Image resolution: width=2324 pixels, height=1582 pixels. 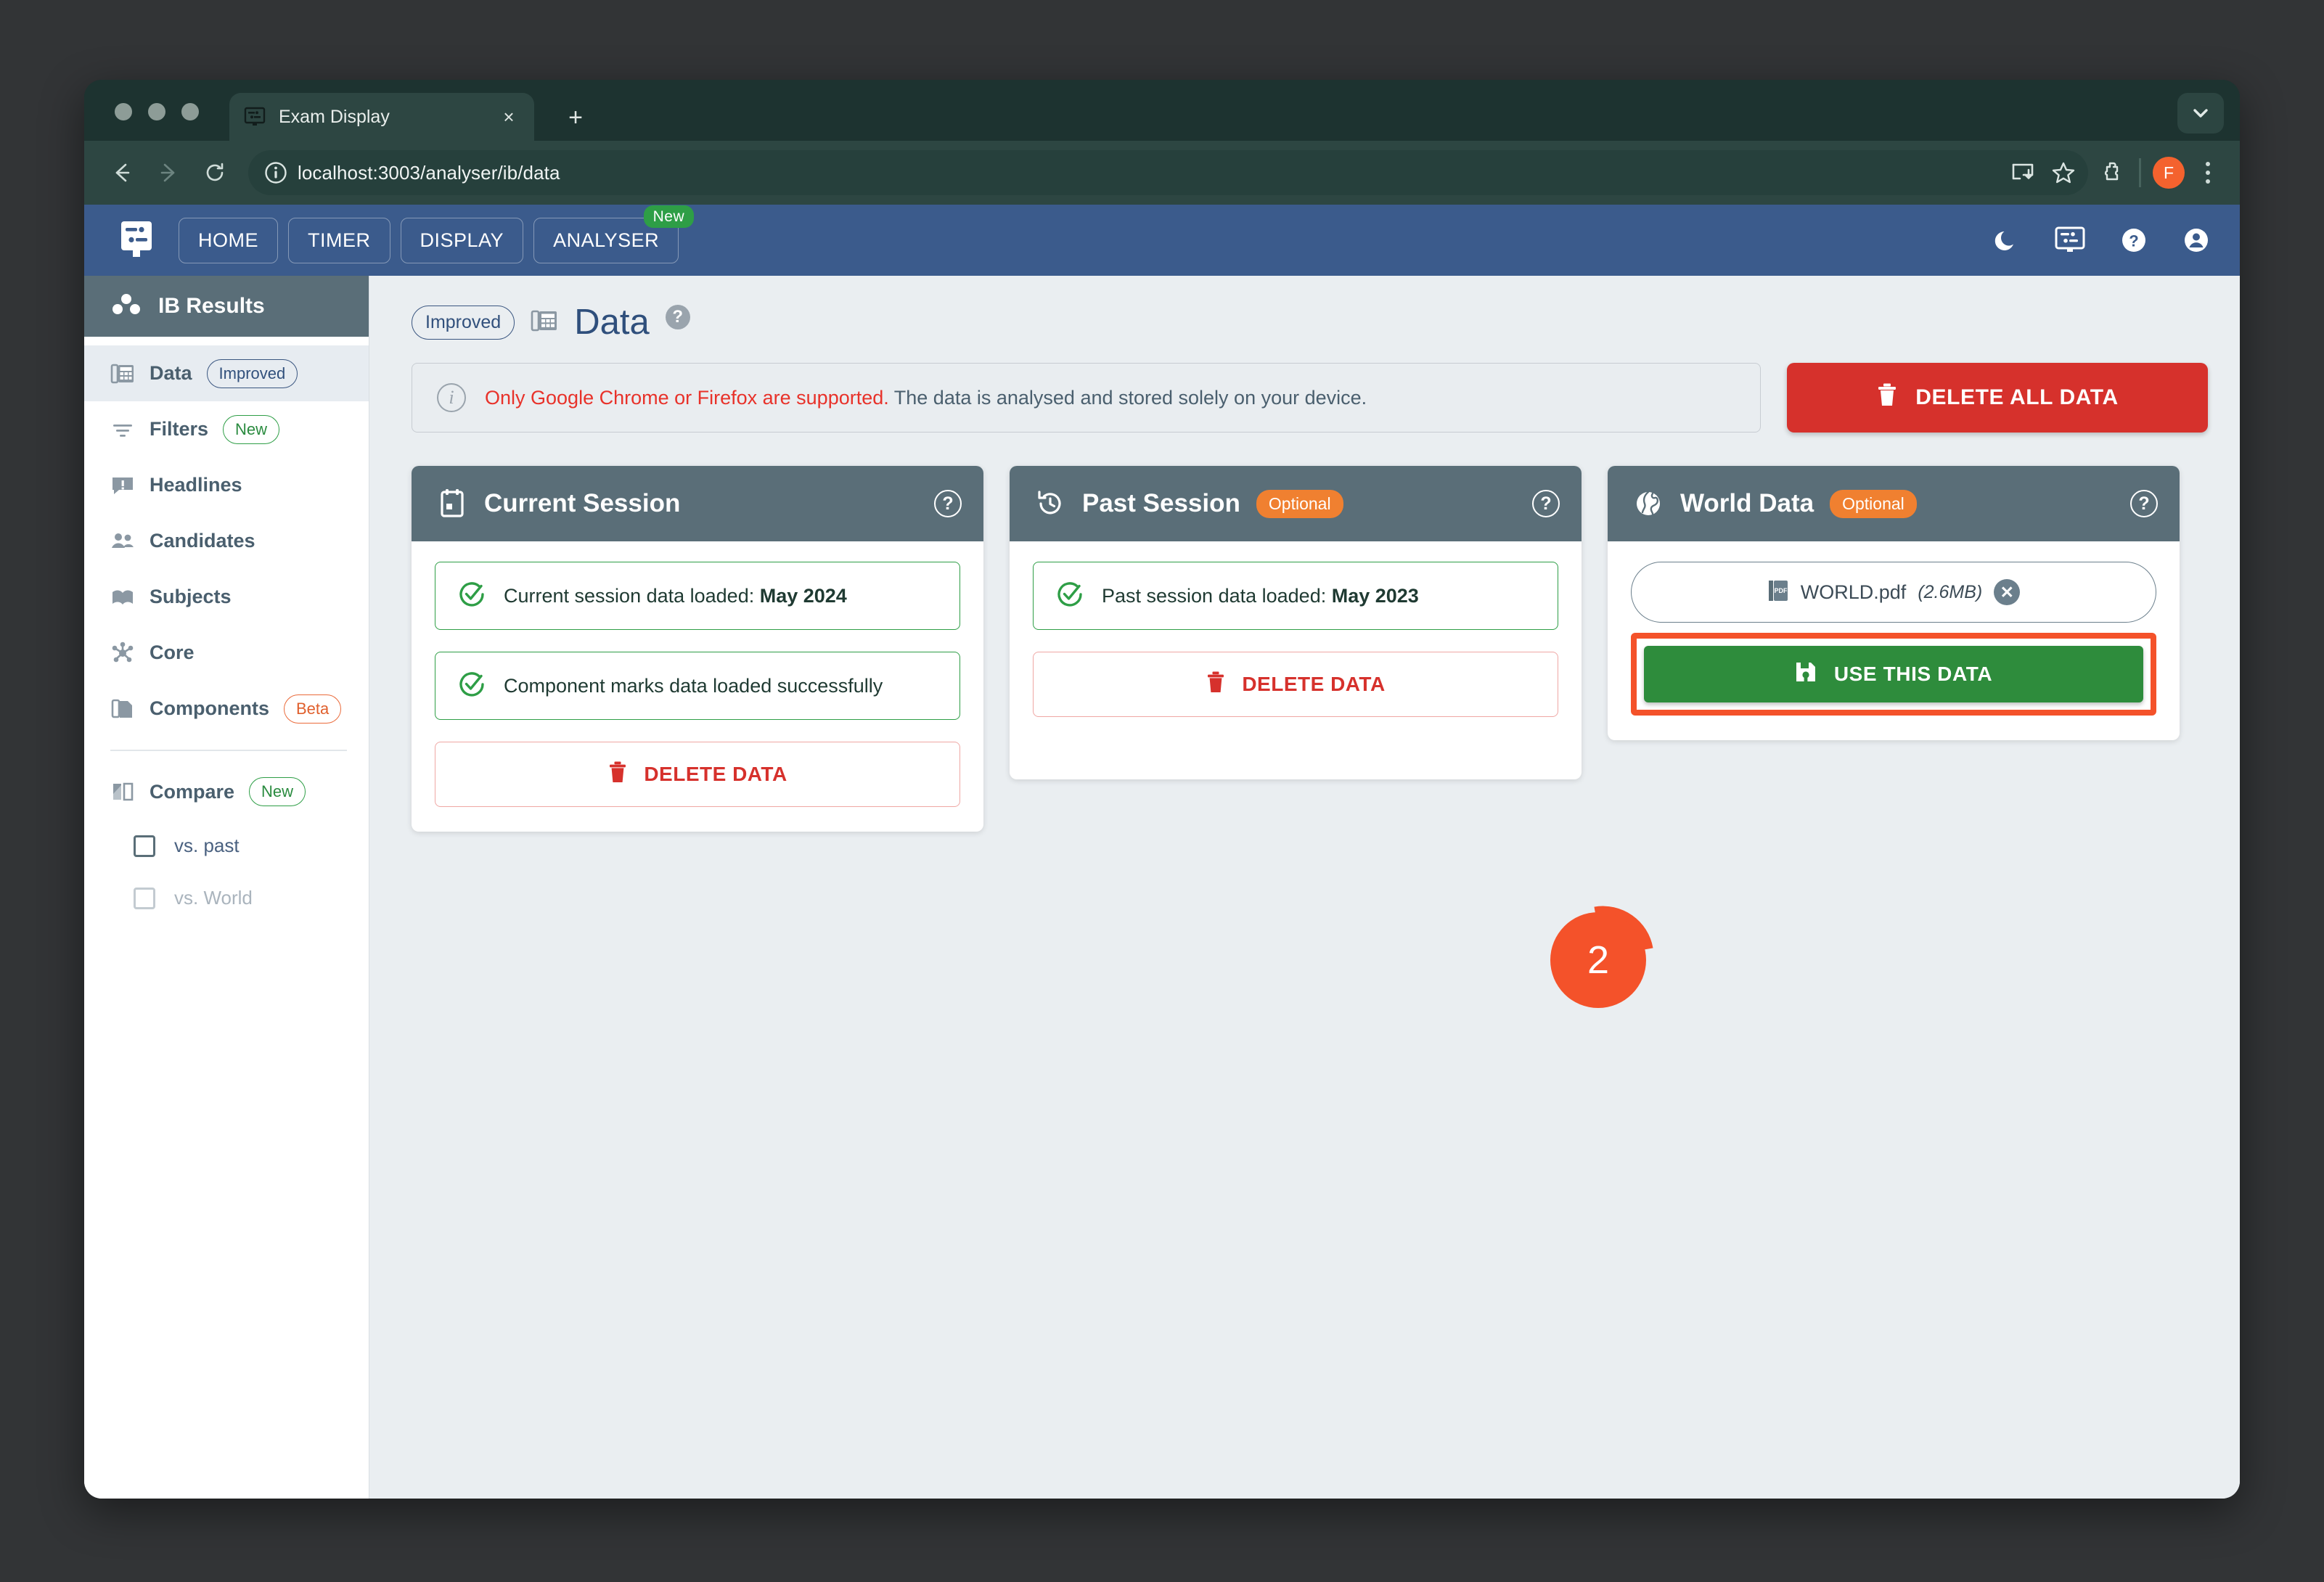 I want to click on kebab-menu-icon, so click(x=2207, y=173).